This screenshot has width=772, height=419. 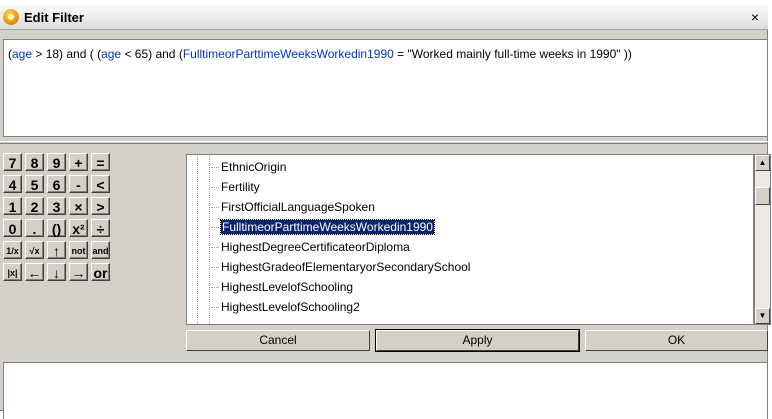 I want to click on digit-0-key: 0, so click(x=12, y=228).